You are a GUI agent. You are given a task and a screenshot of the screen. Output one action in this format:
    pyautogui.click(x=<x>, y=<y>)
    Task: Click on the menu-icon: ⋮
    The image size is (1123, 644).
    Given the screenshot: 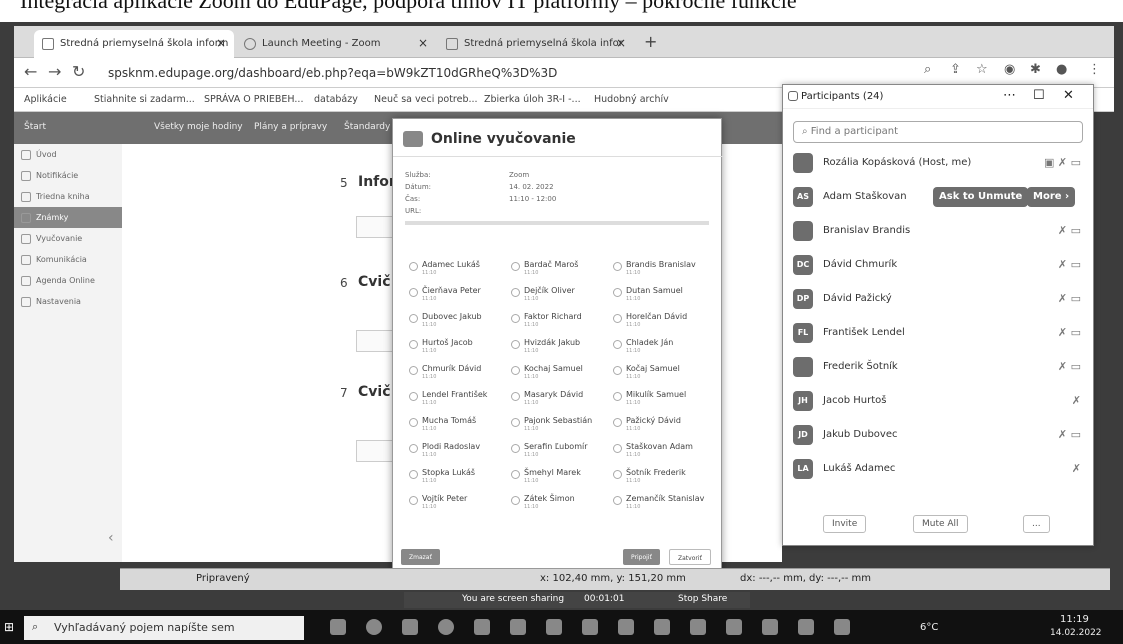 What is the action you would take?
    pyautogui.click(x=1094, y=69)
    